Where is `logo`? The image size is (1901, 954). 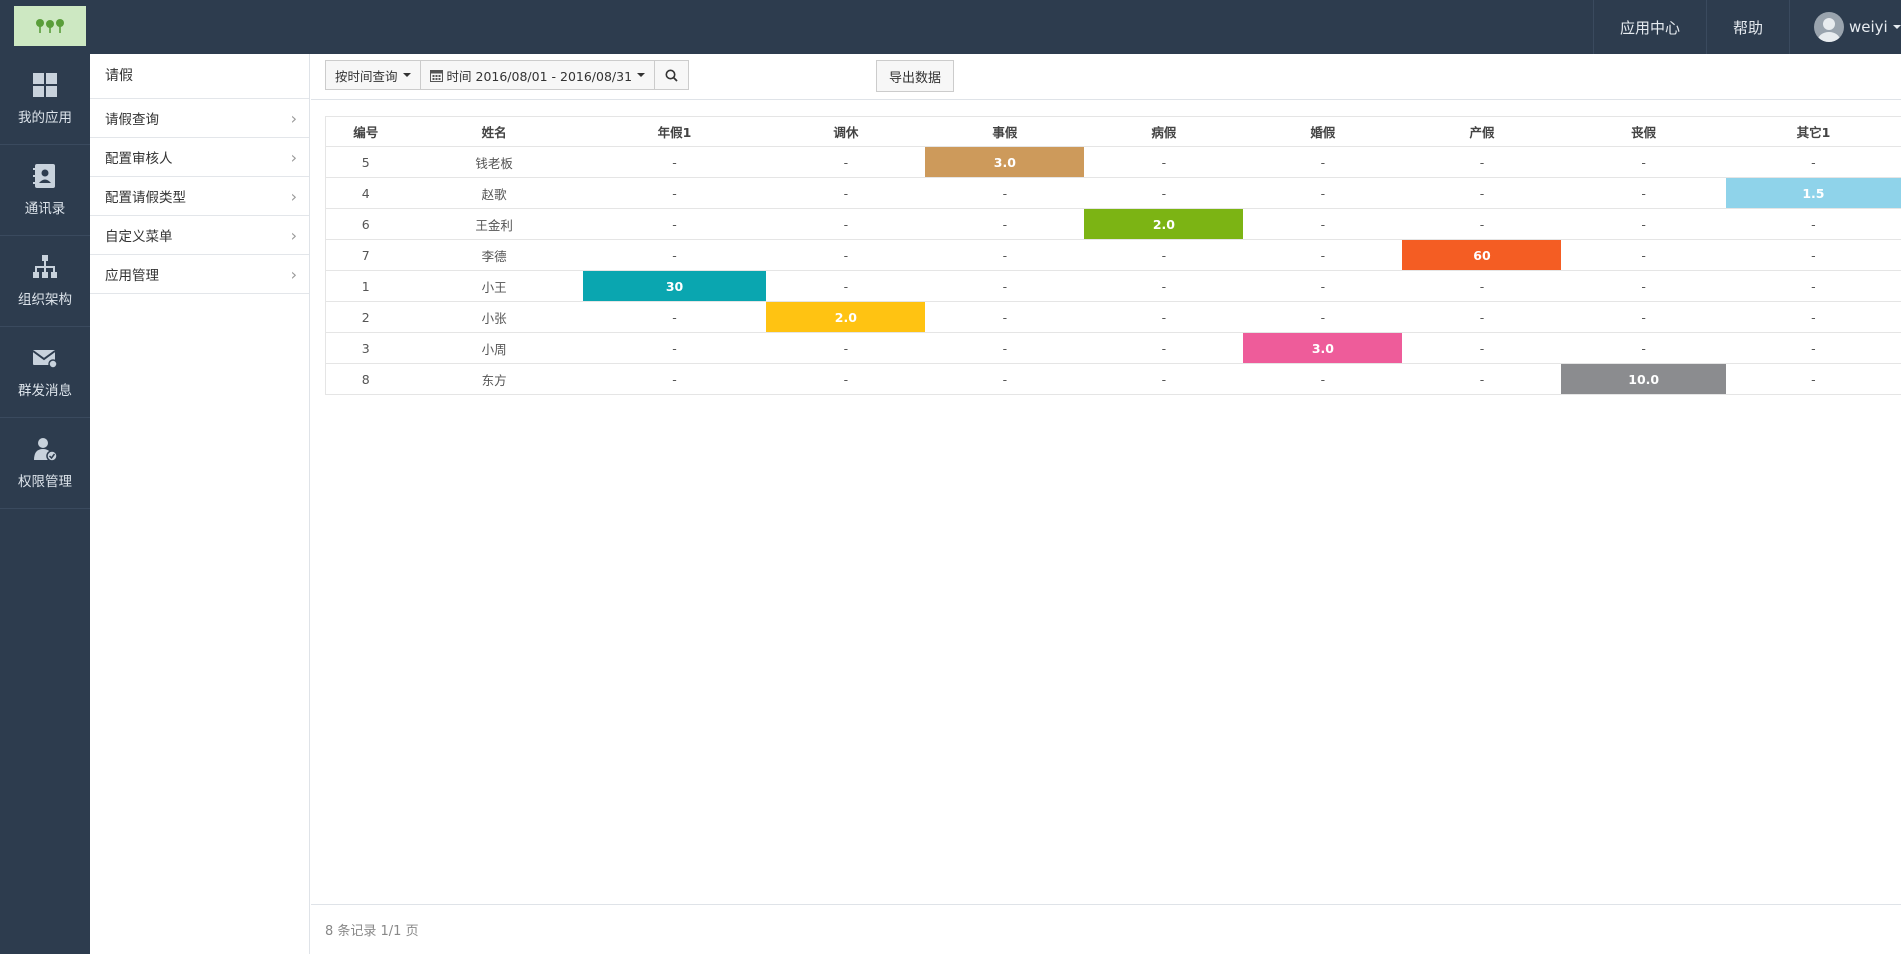 logo is located at coordinates (50, 26).